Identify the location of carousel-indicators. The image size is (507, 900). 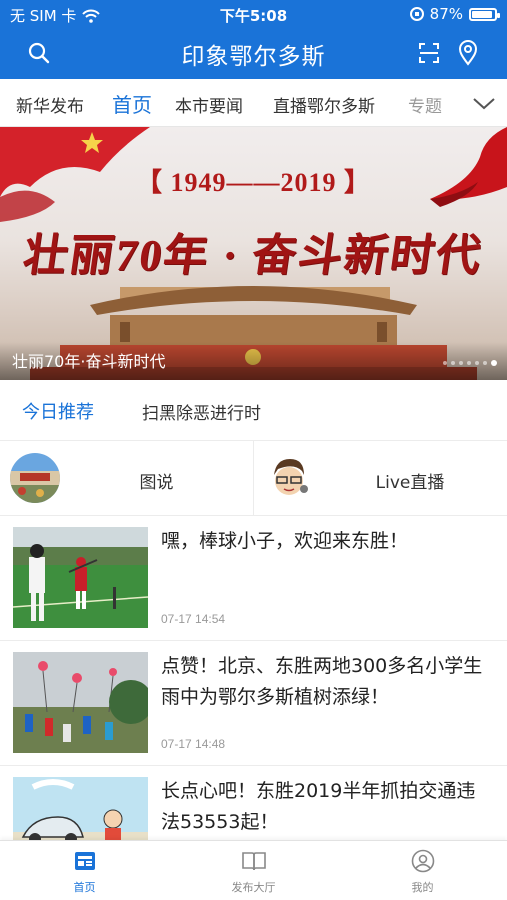
(470, 363).